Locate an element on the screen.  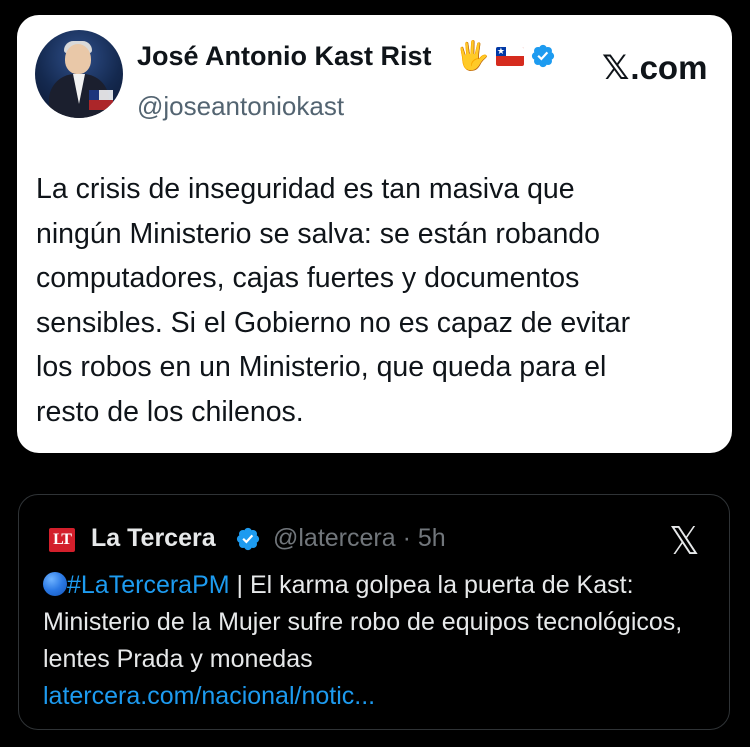
site-label: .com is located at coordinates (669, 67).